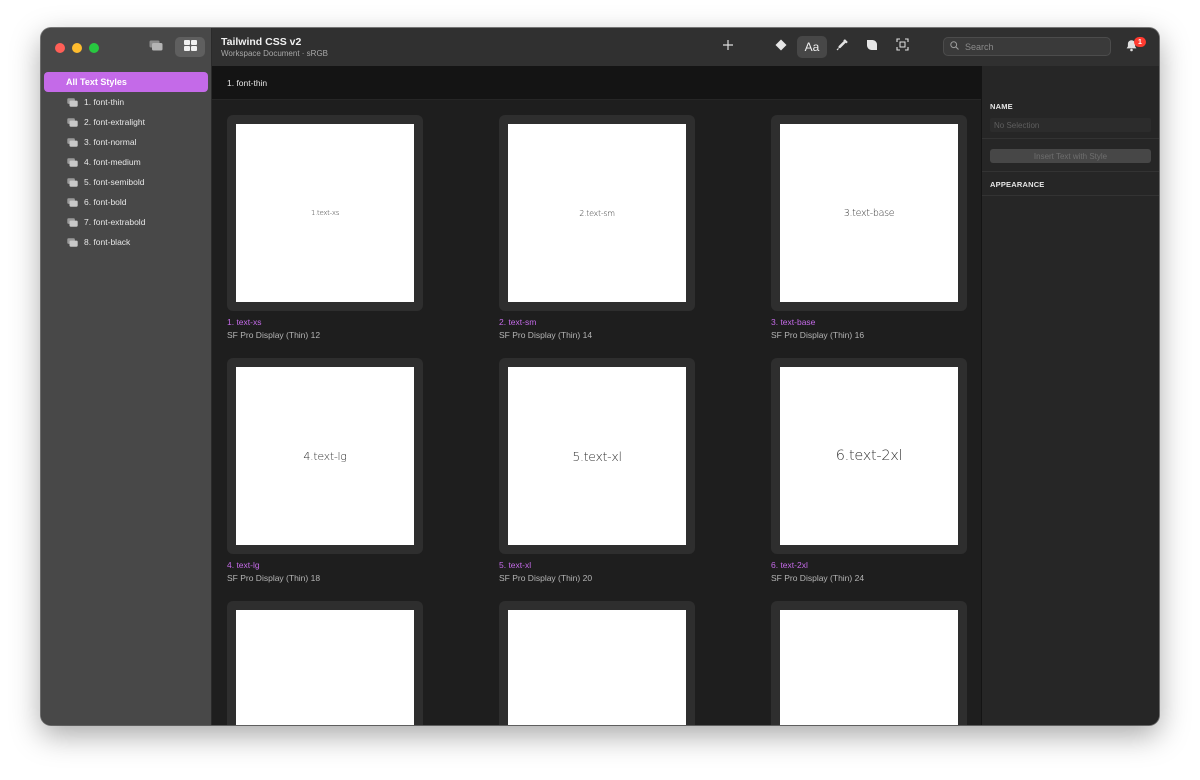 The image size is (1200, 780). I want to click on sidebar-item: 7. font-extrabold, so click(126, 222).